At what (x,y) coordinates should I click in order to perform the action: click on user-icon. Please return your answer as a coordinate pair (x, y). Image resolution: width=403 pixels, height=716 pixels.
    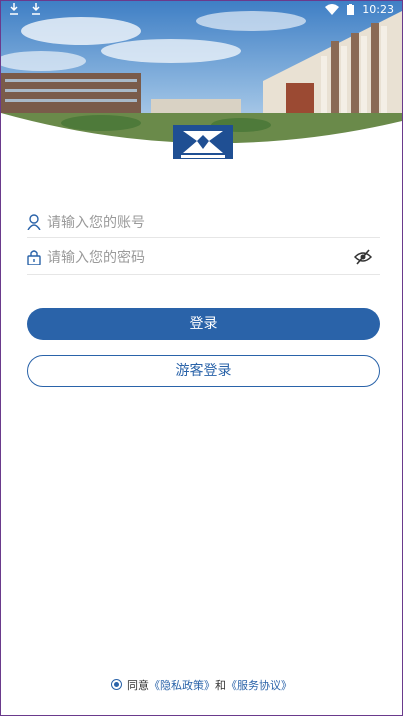
    Looking at the image, I should click on (34, 222).